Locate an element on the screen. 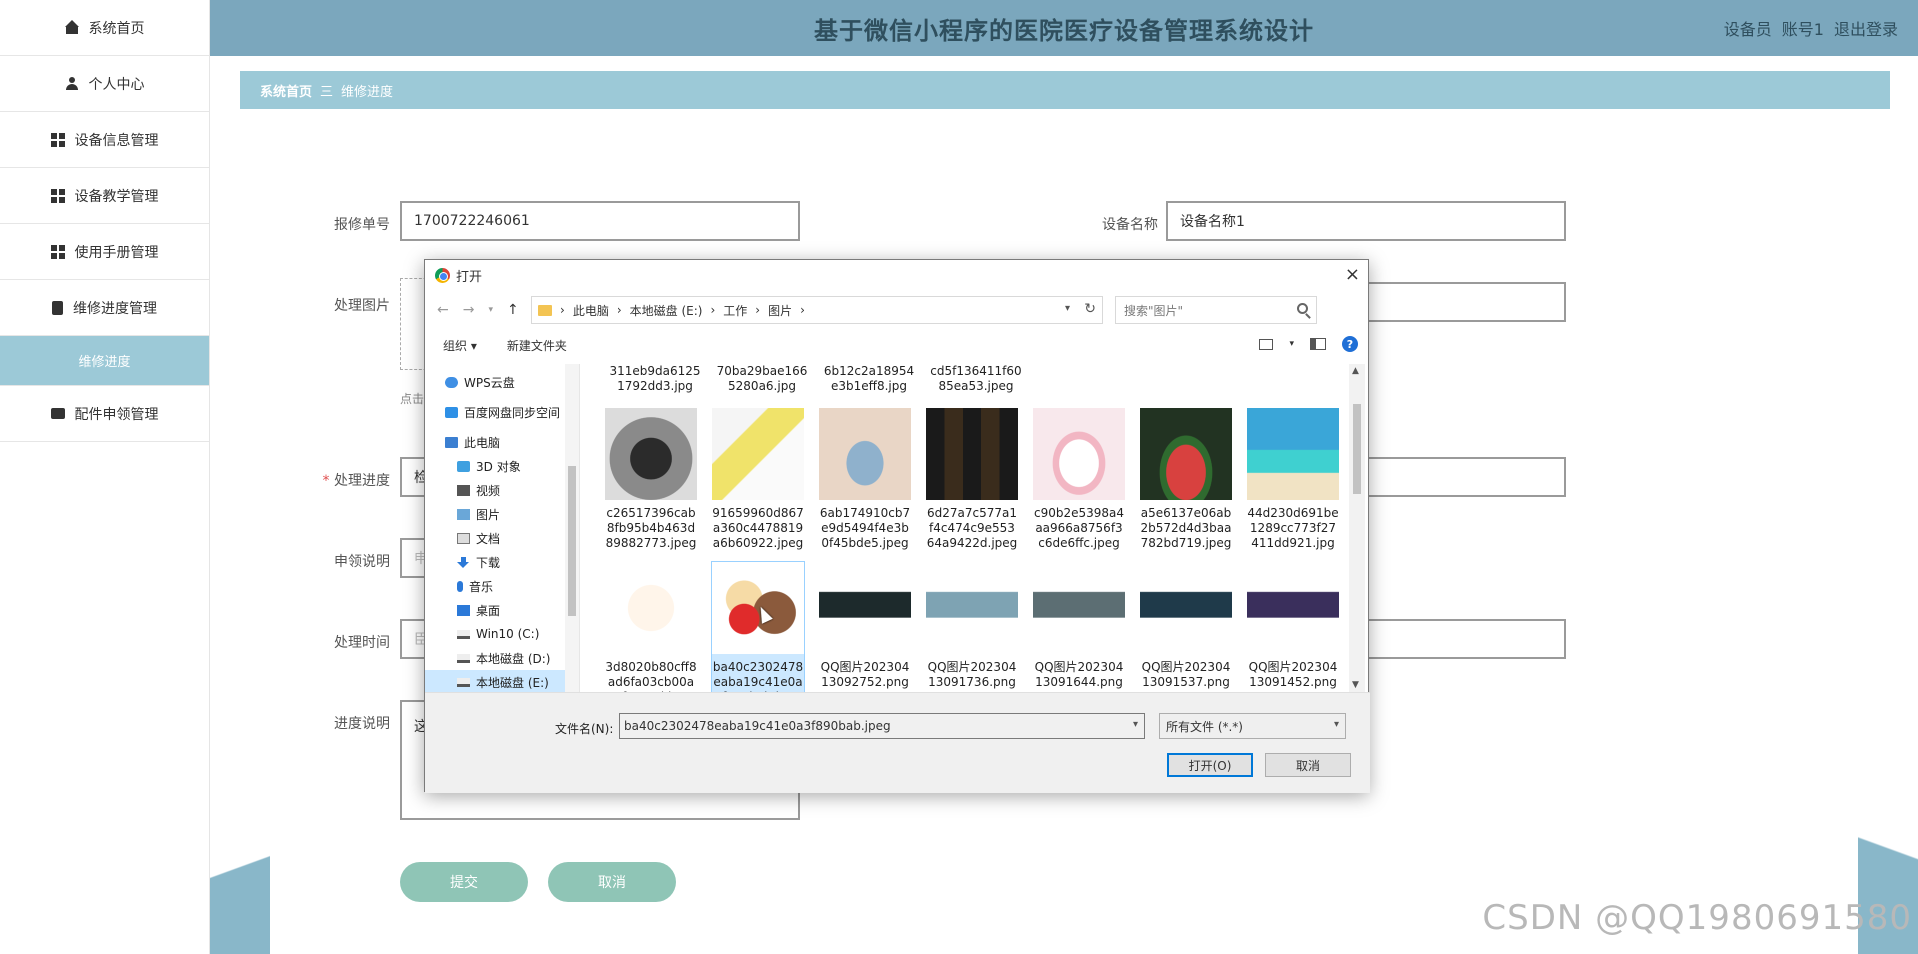 This screenshot has width=1918, height=954. nav-scrollbar is located at coordinates (572, 528).